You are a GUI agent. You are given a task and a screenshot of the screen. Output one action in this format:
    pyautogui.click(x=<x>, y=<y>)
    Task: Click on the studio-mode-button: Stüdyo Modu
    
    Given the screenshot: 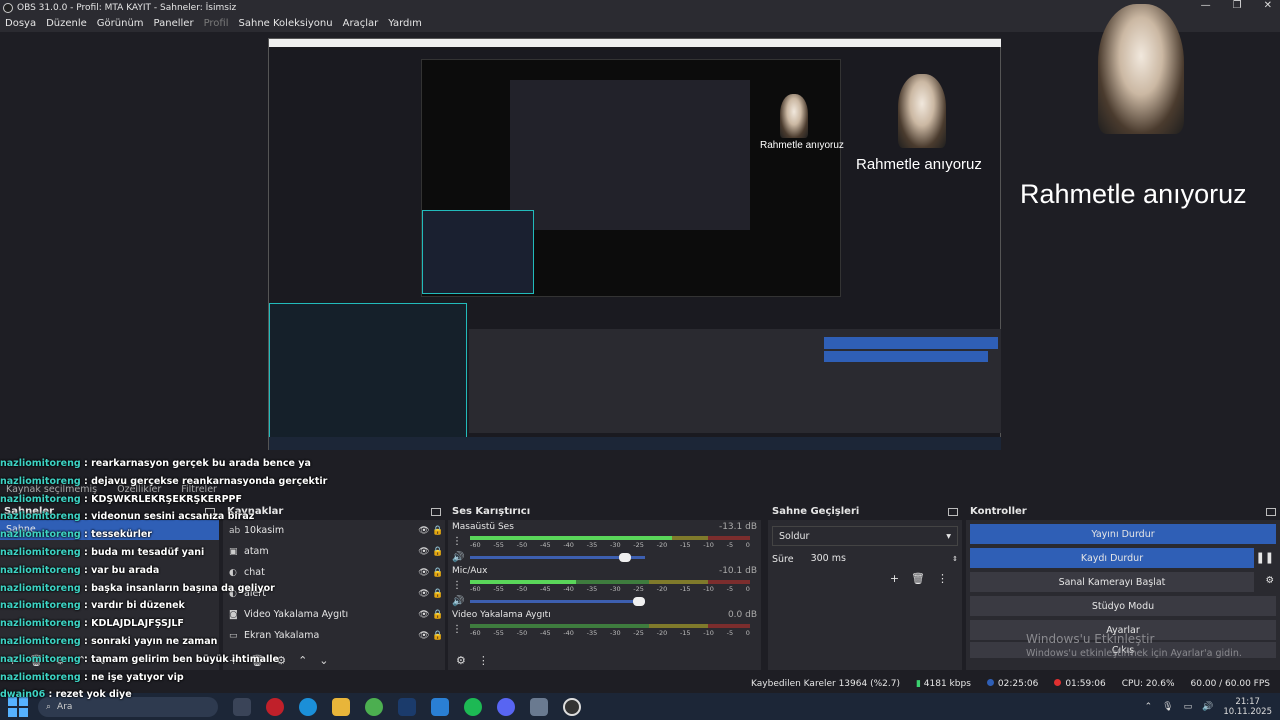 What is the action you would take?
    pyautogui.click(x=1123, y=606)
    